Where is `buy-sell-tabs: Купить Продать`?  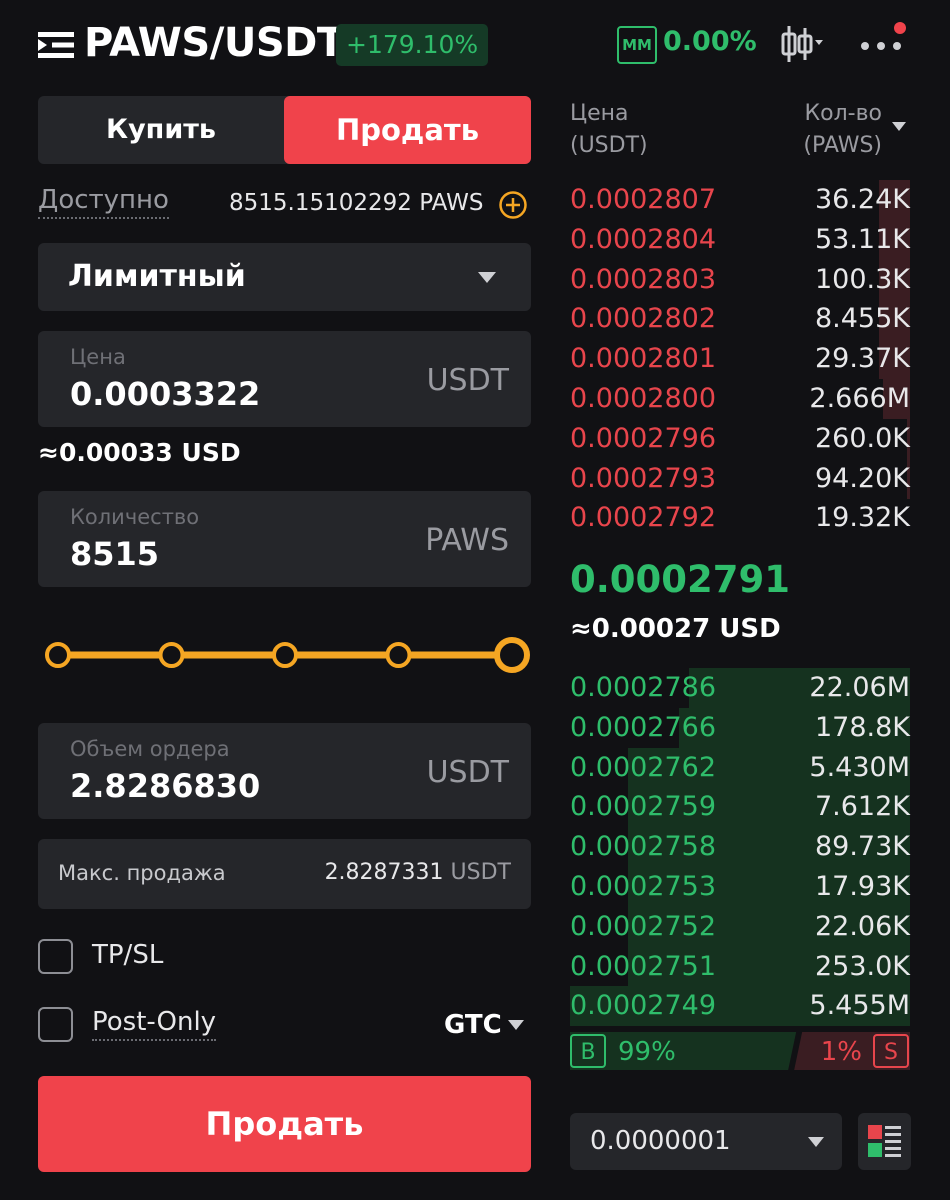
buy-sell-tabs: Купить Продать is located at coordinates (284, 130).